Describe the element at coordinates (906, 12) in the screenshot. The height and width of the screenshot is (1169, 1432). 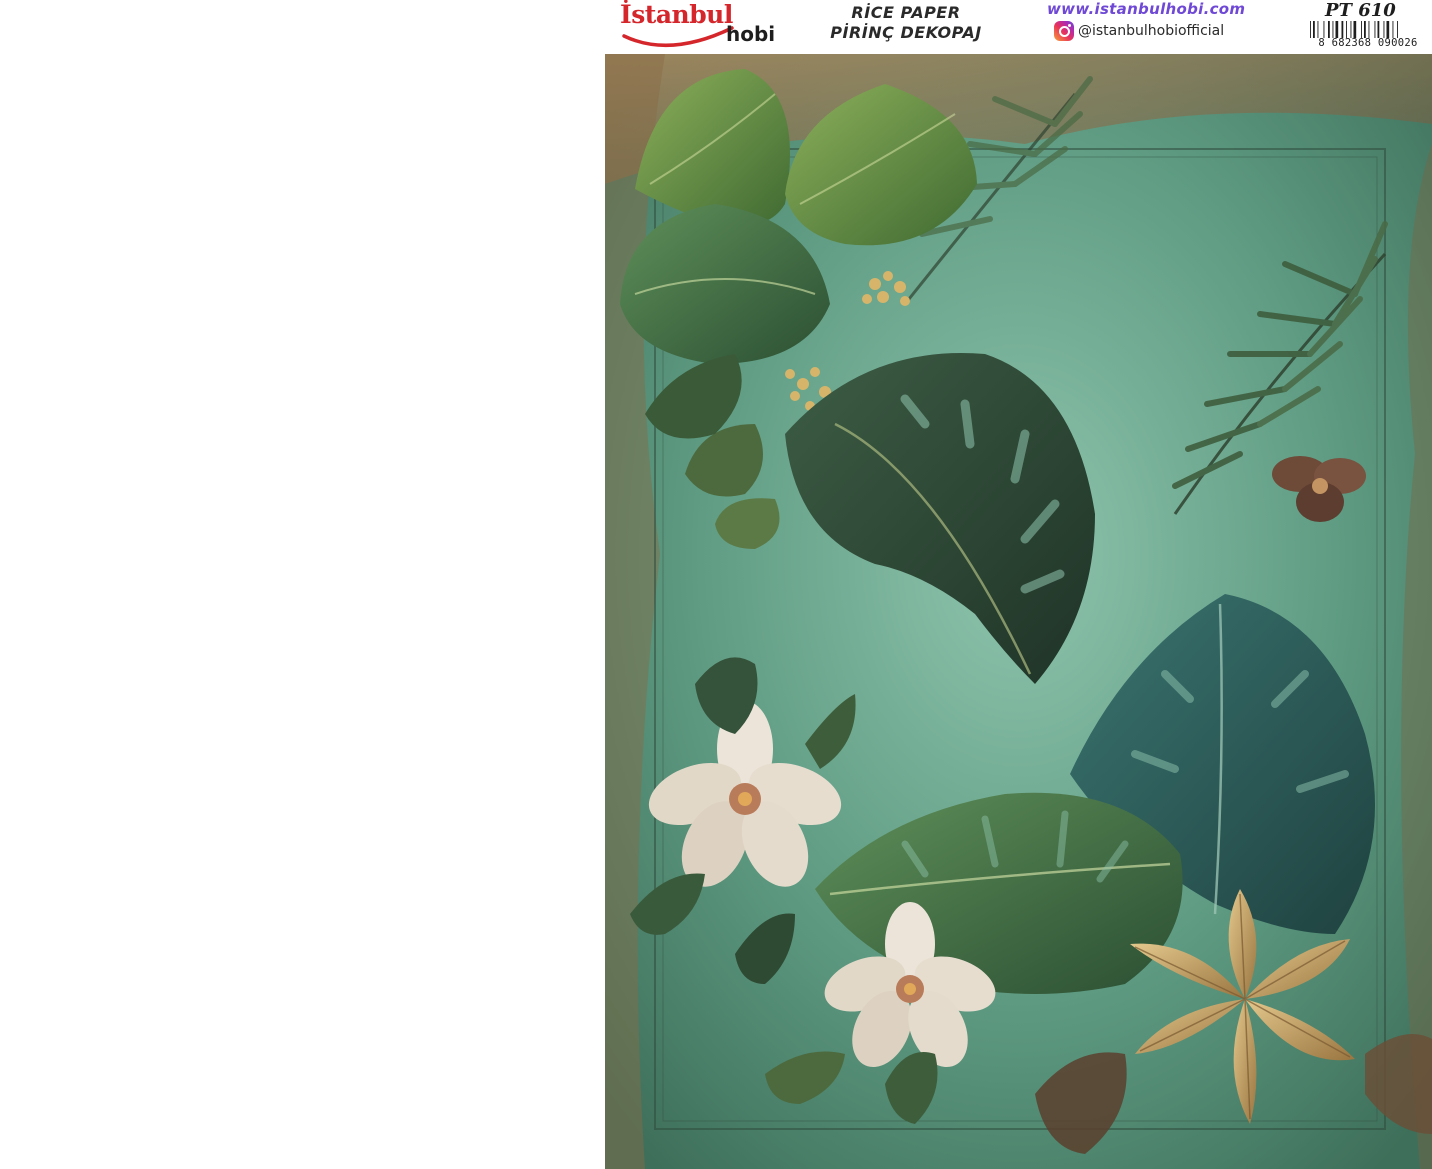
I see `title-rice-paper: RİCE PAPER` at that location.